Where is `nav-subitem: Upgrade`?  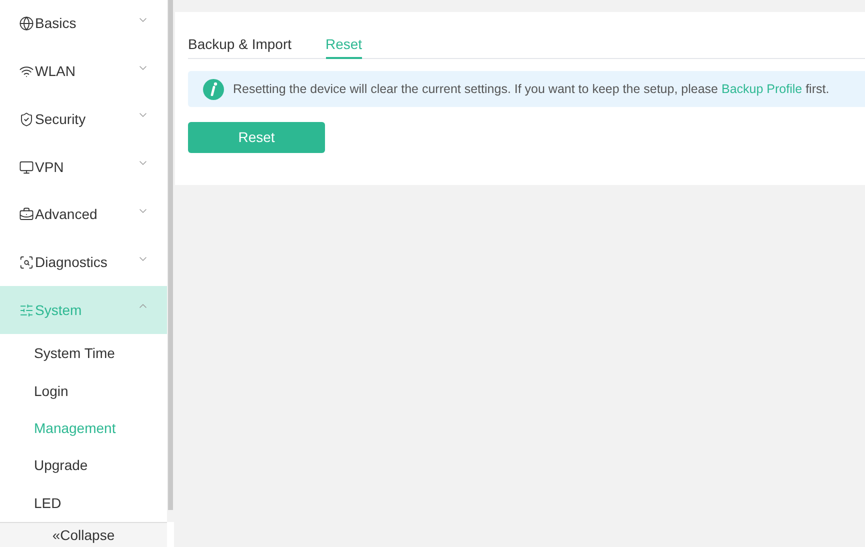
nav-subitem: Upgrade is located at coordinates (83, 466).